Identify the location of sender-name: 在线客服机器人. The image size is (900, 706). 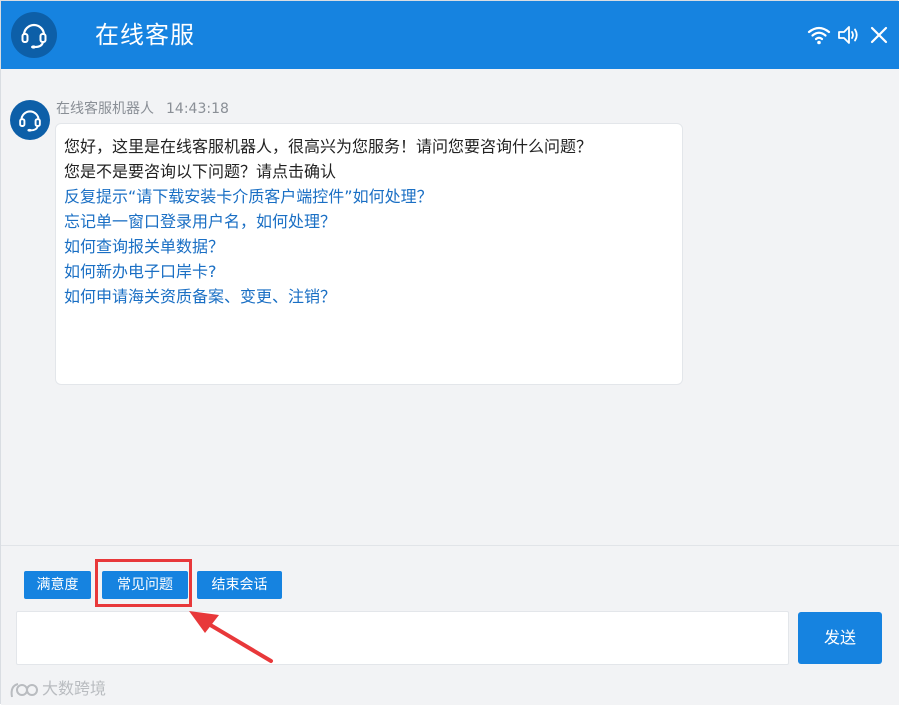
(105, 109).